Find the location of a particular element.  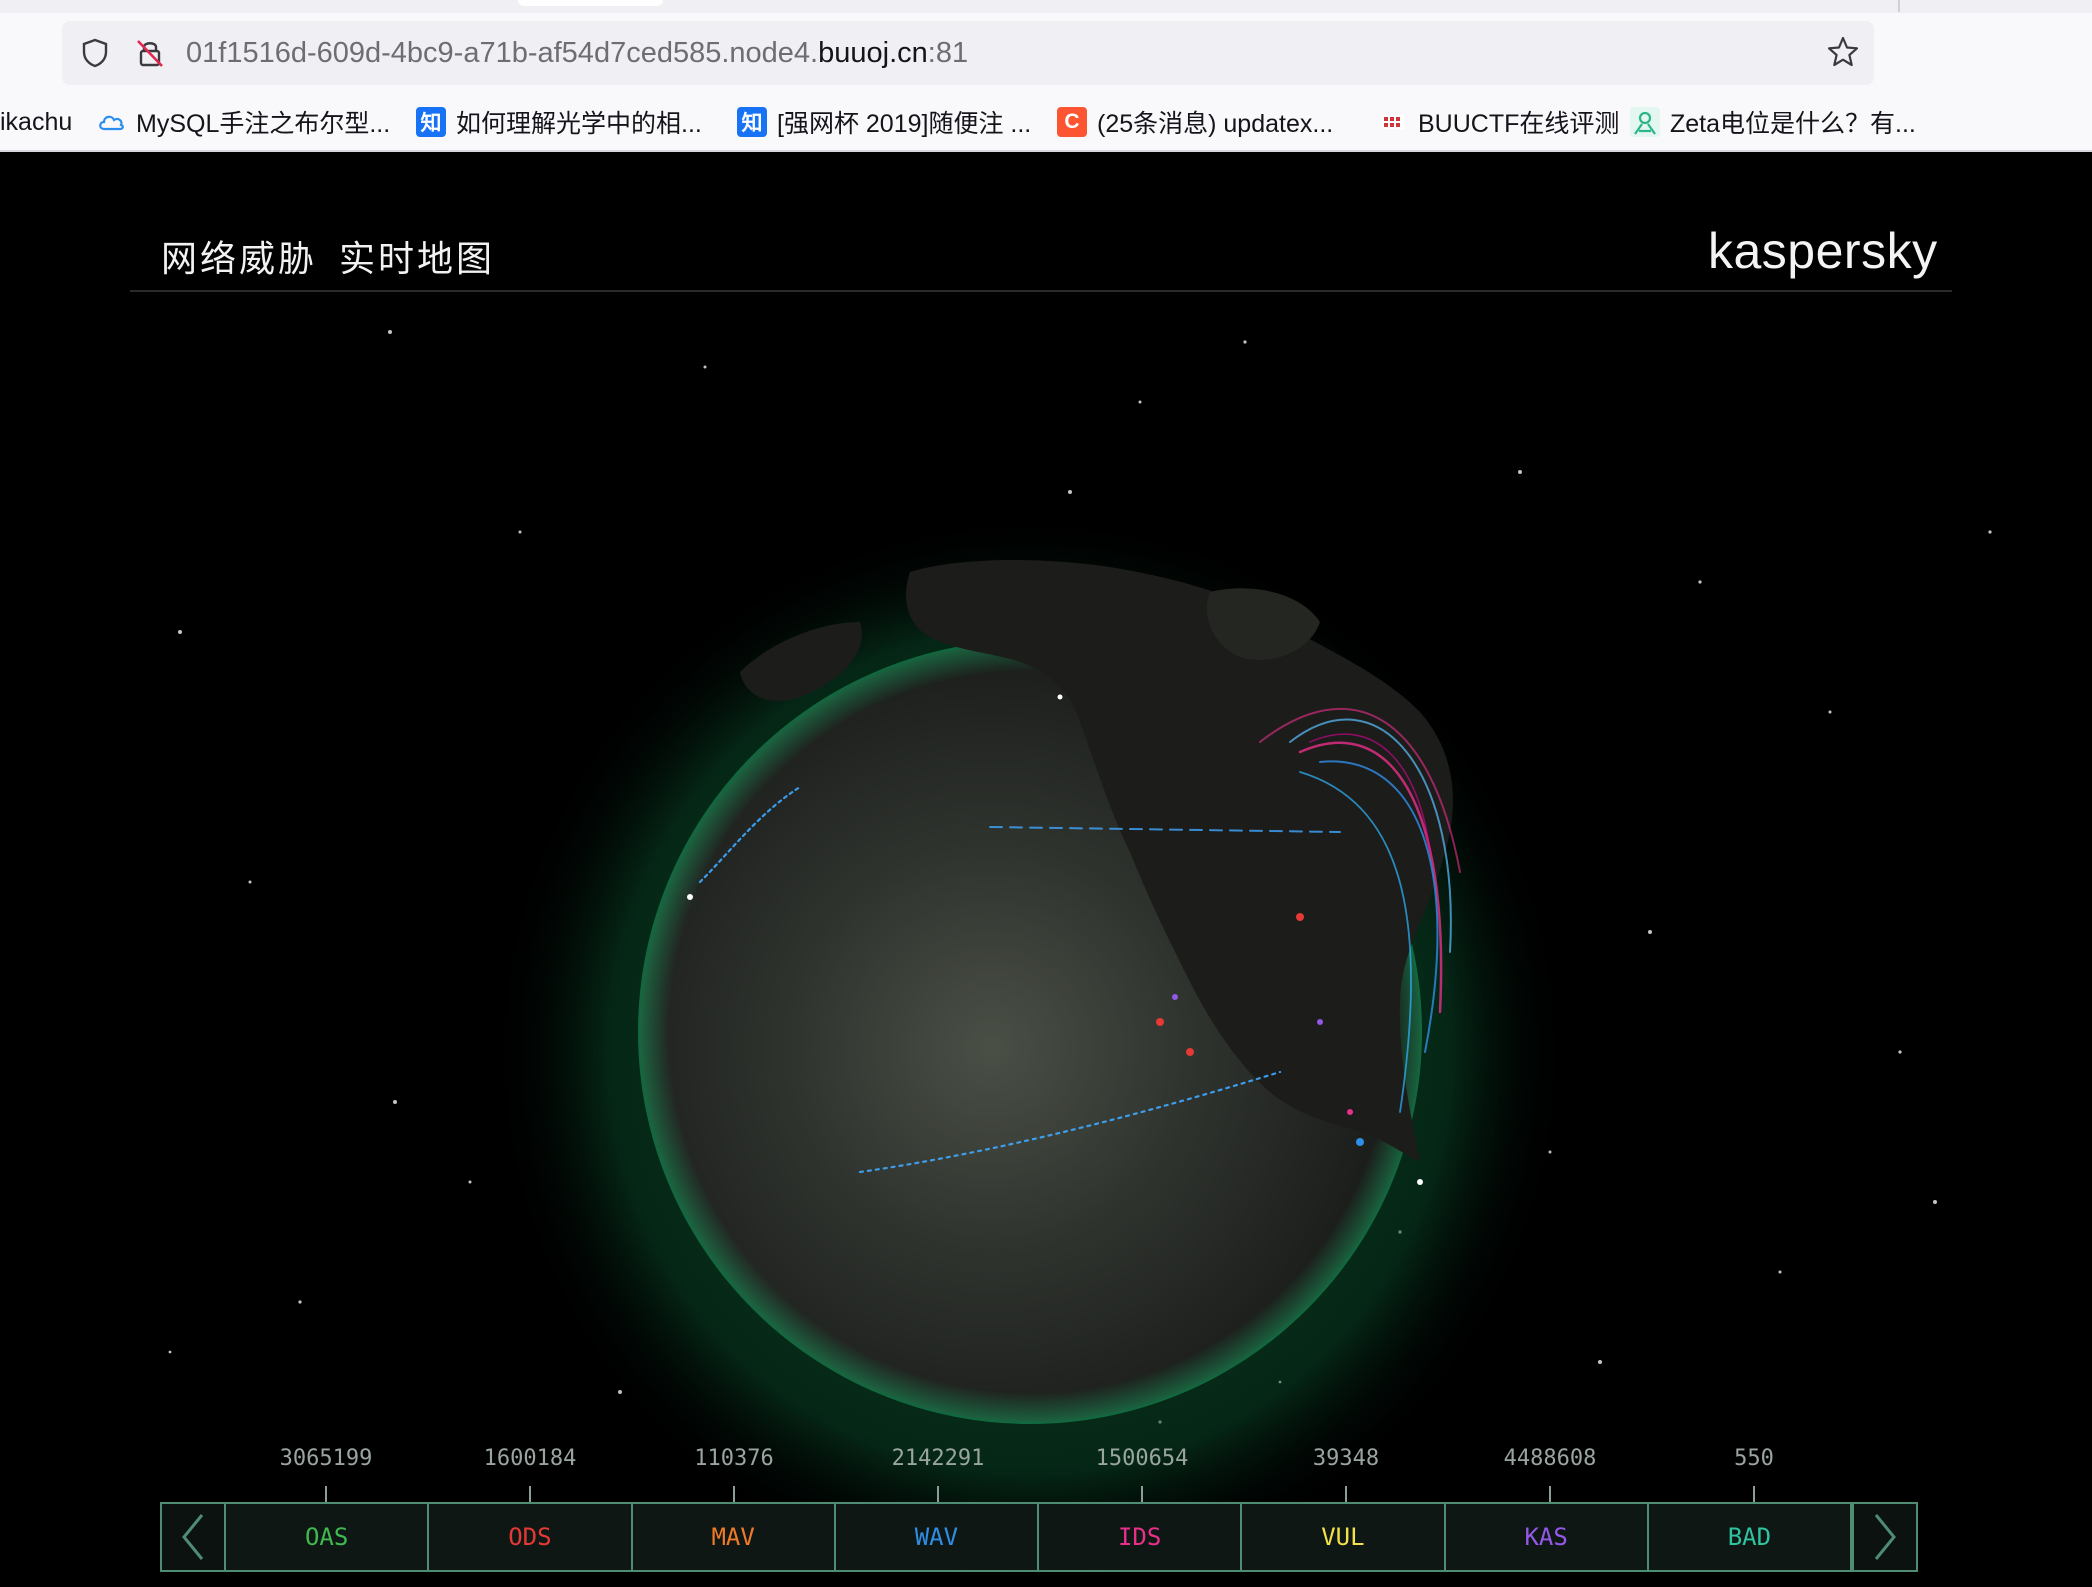

bookmark-star-icon is located at coordinates (1843, 52).